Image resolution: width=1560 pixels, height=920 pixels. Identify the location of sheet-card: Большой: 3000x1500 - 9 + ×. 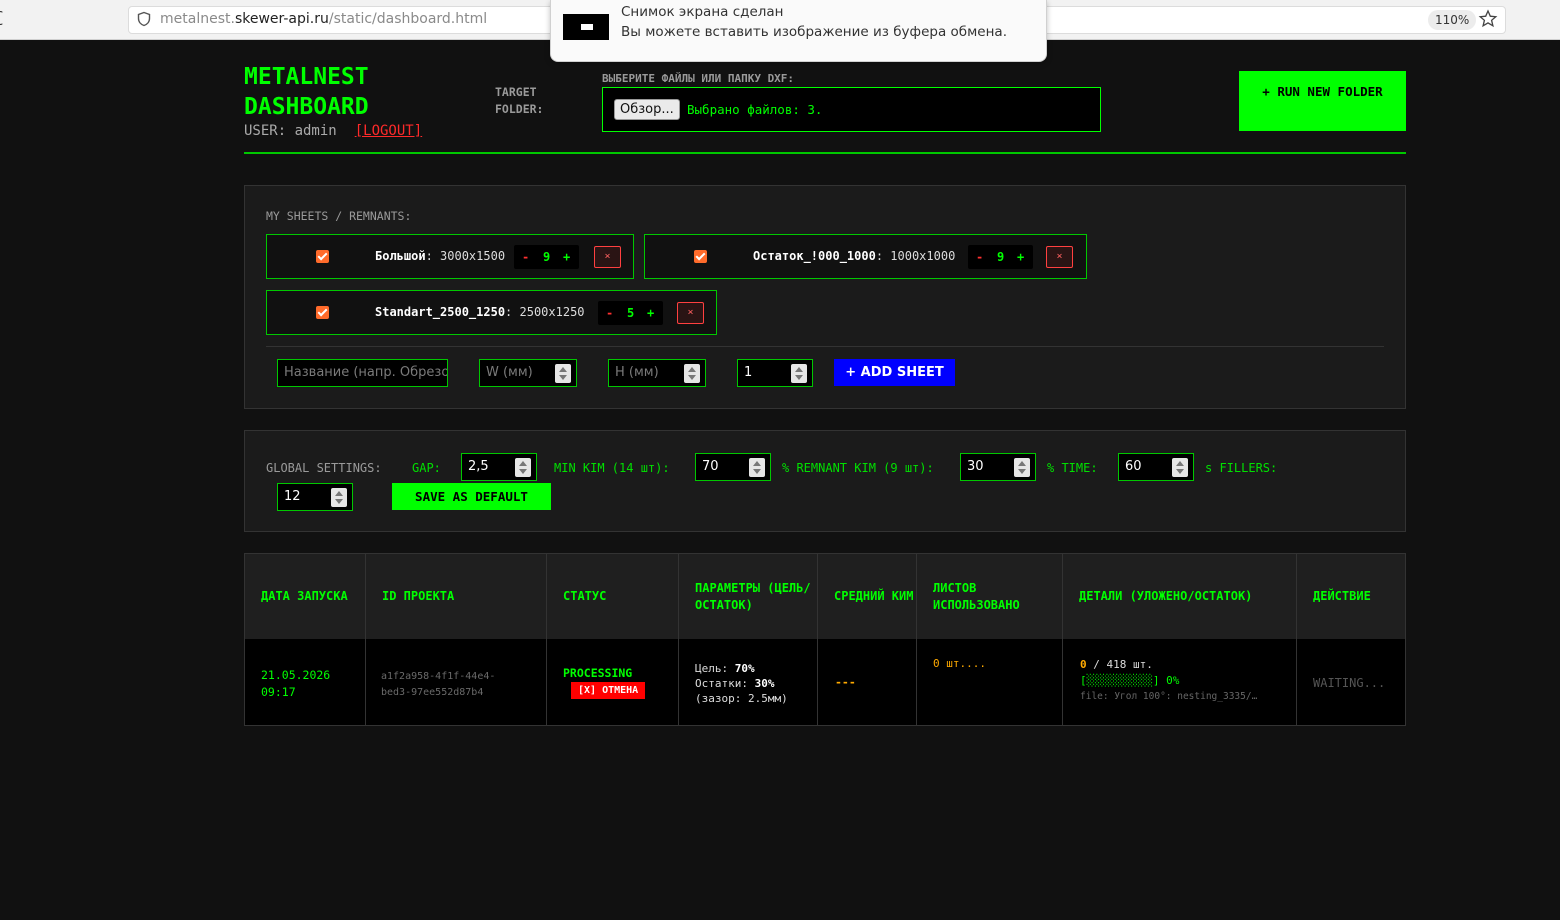
(450, 256).